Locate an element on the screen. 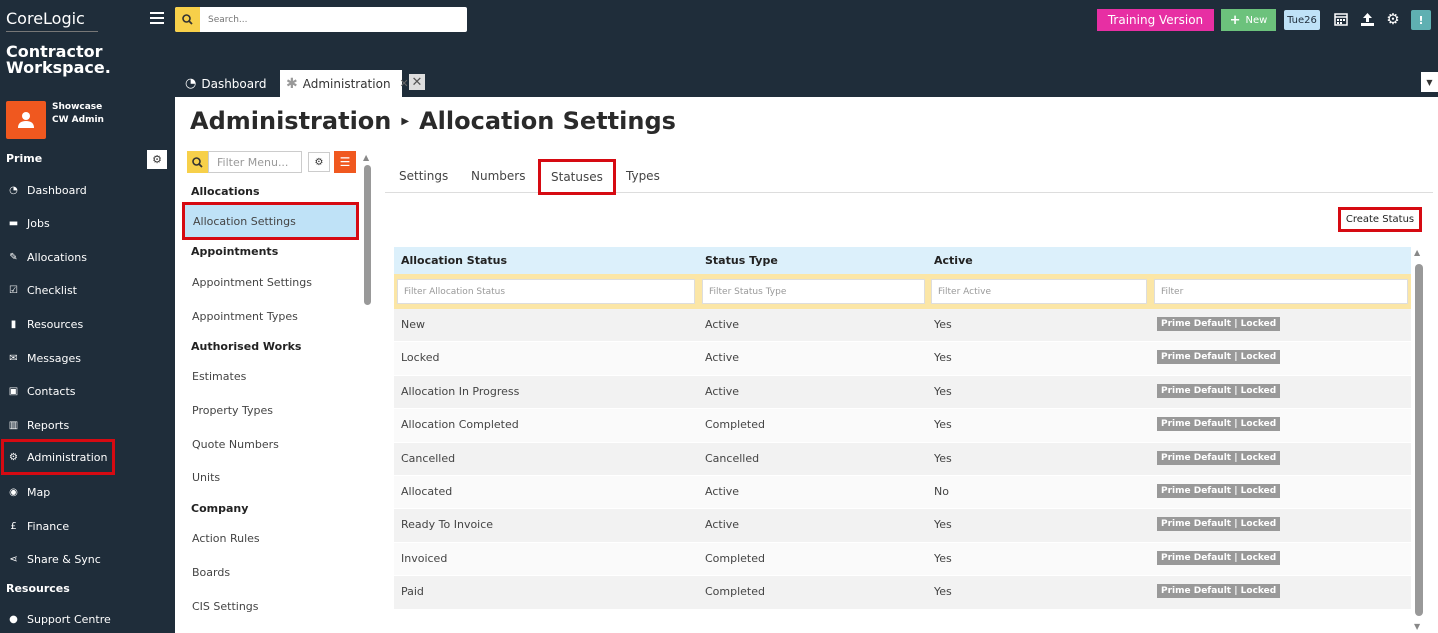  menu-item-units: Units is located at coordinates (206, 477).